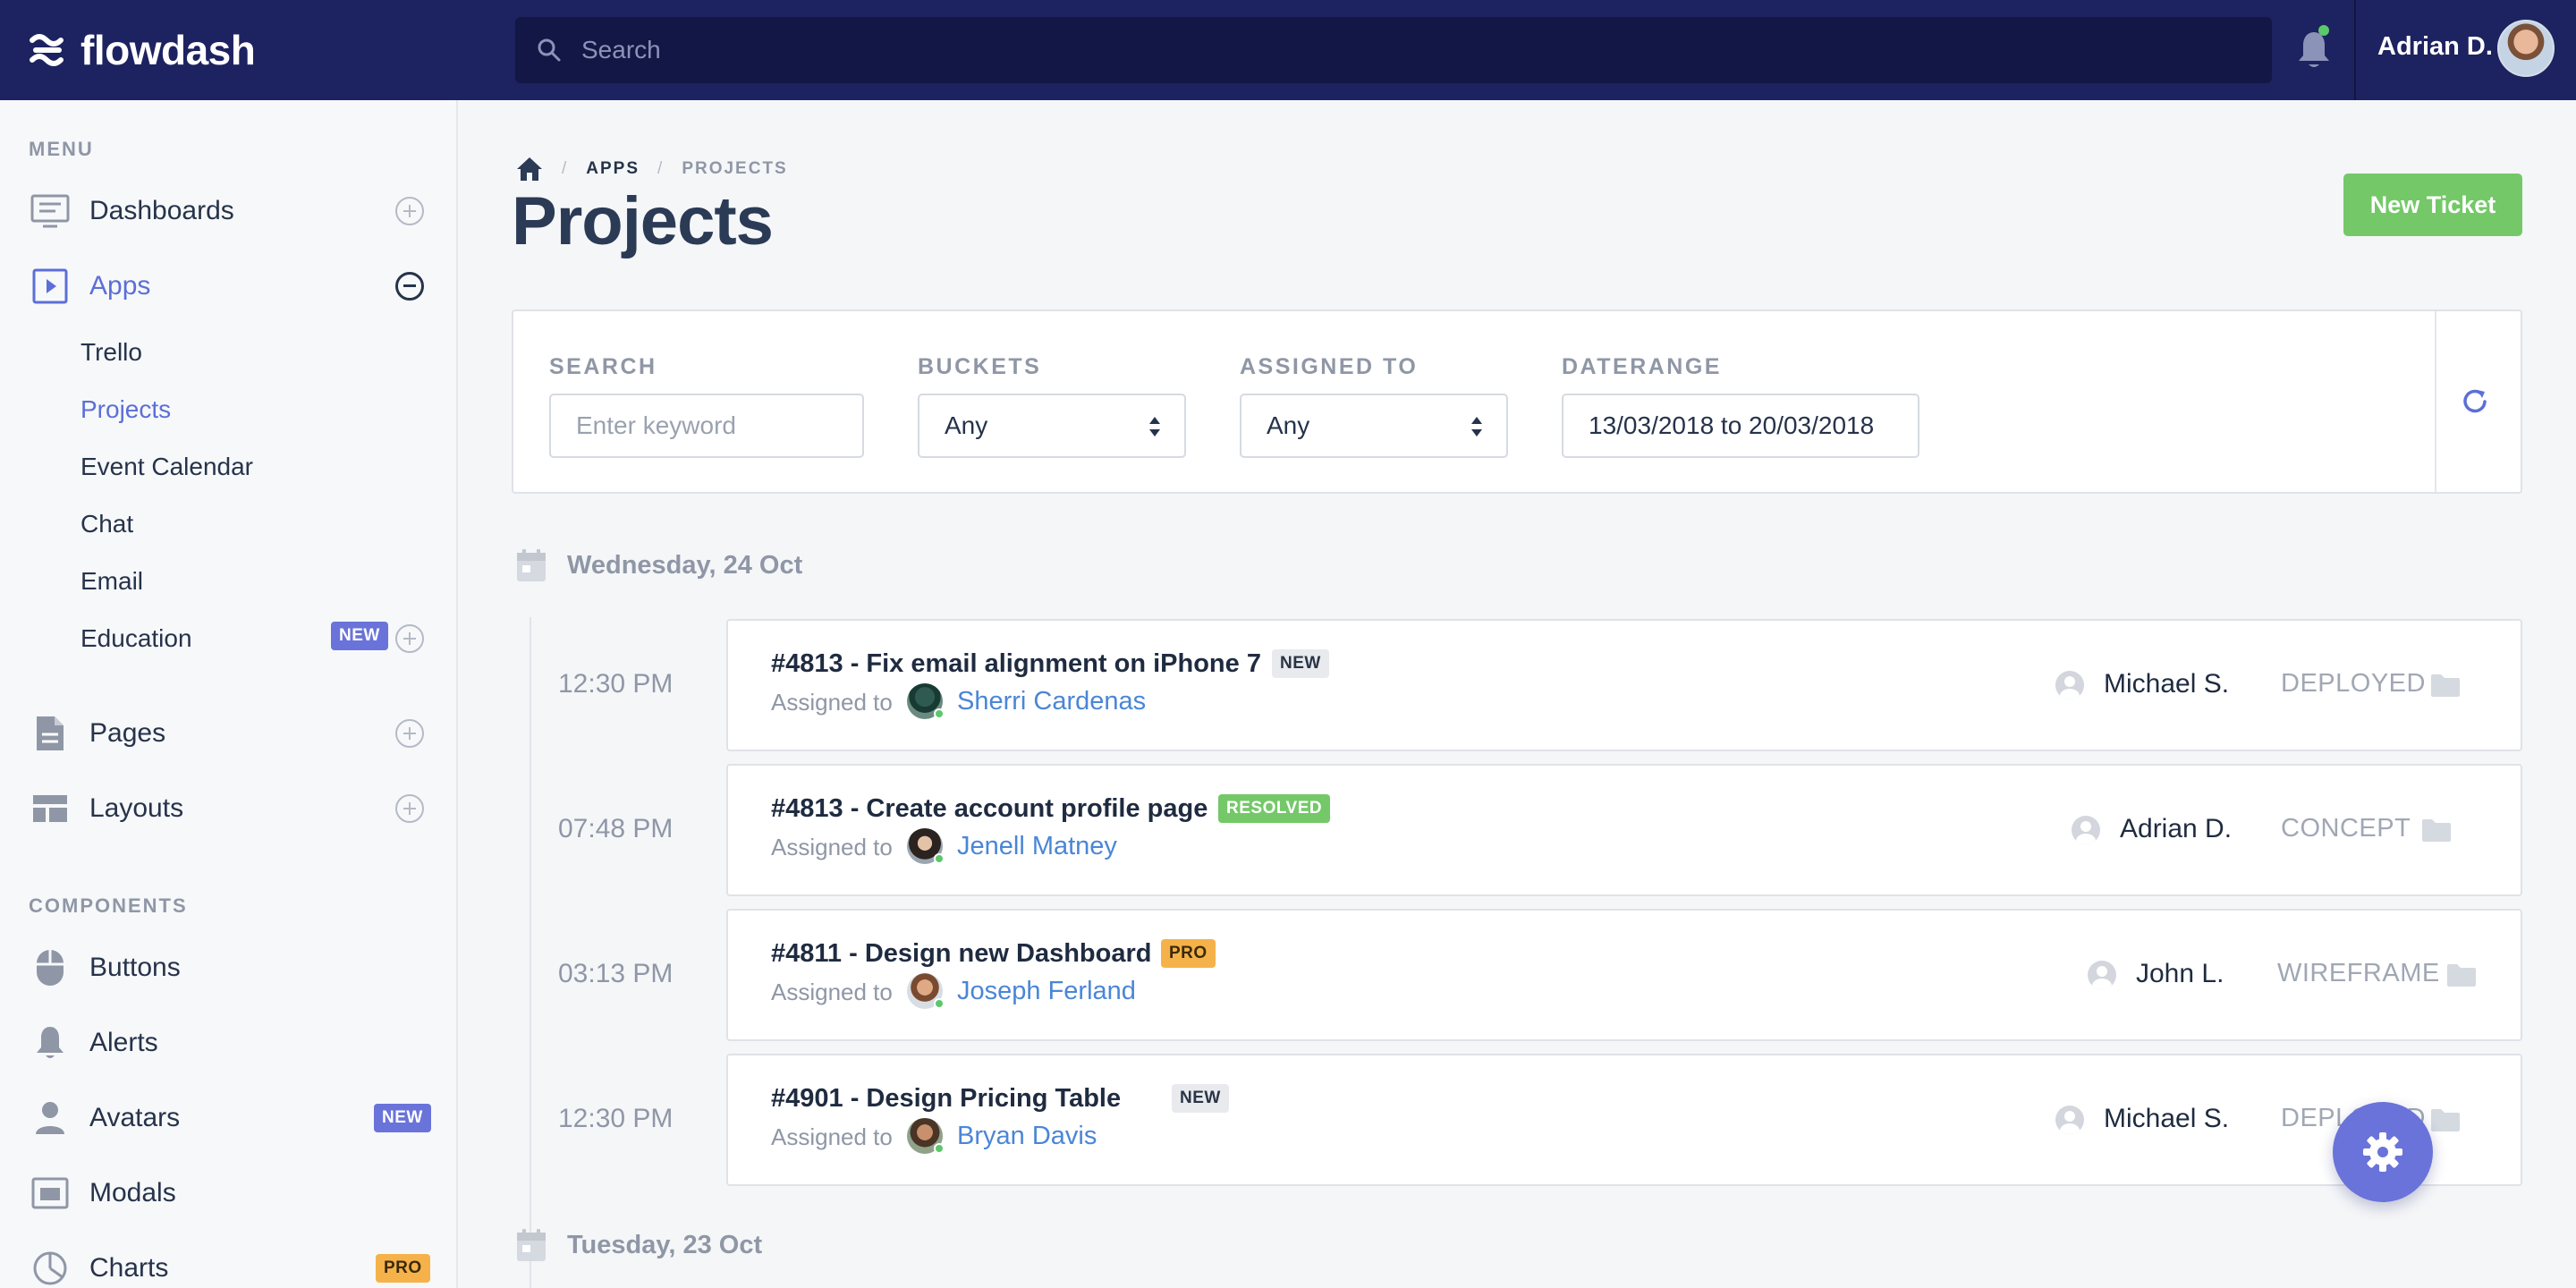  I want to click on pie-chart-icon, so click(50, 1268).